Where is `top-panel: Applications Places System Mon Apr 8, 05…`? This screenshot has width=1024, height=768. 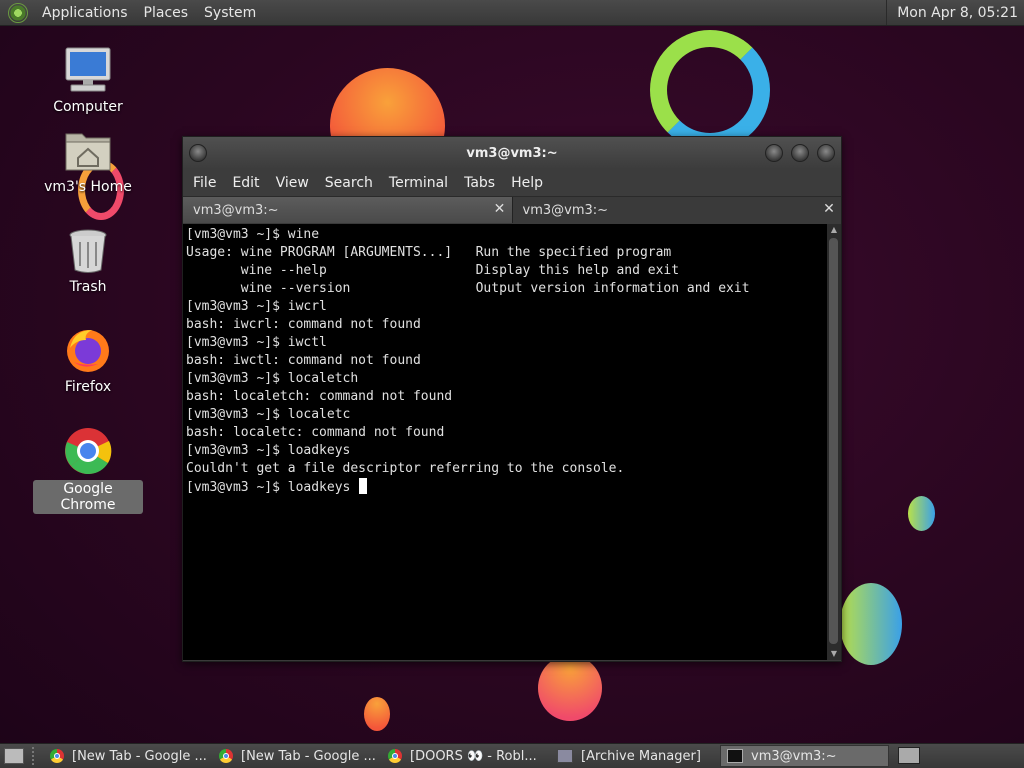 top-panel: Applications Places System Mon Apr 8, 05… is located at coordinates (512, 13).